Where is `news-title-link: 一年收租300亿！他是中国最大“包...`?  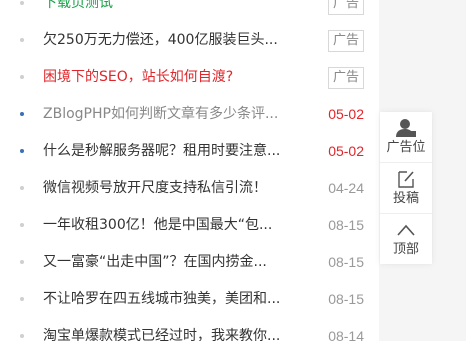
news-title-link: 一年收租300亿！他是中国最大“包... is located at coordinates (169, 225).